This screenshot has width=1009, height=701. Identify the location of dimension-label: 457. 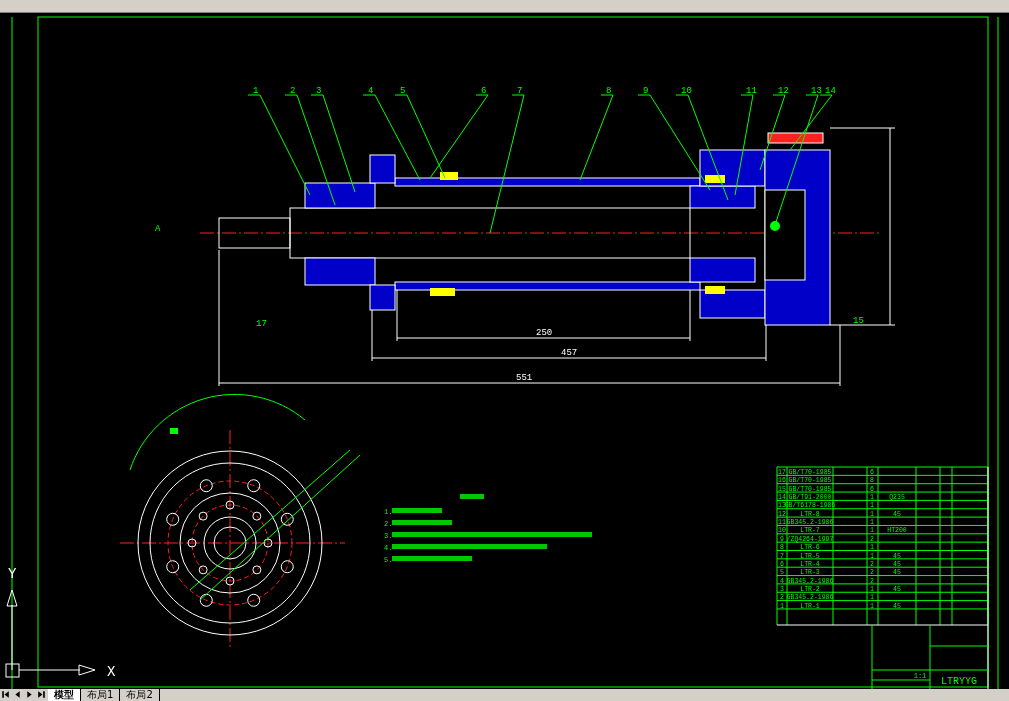
(569, 353).